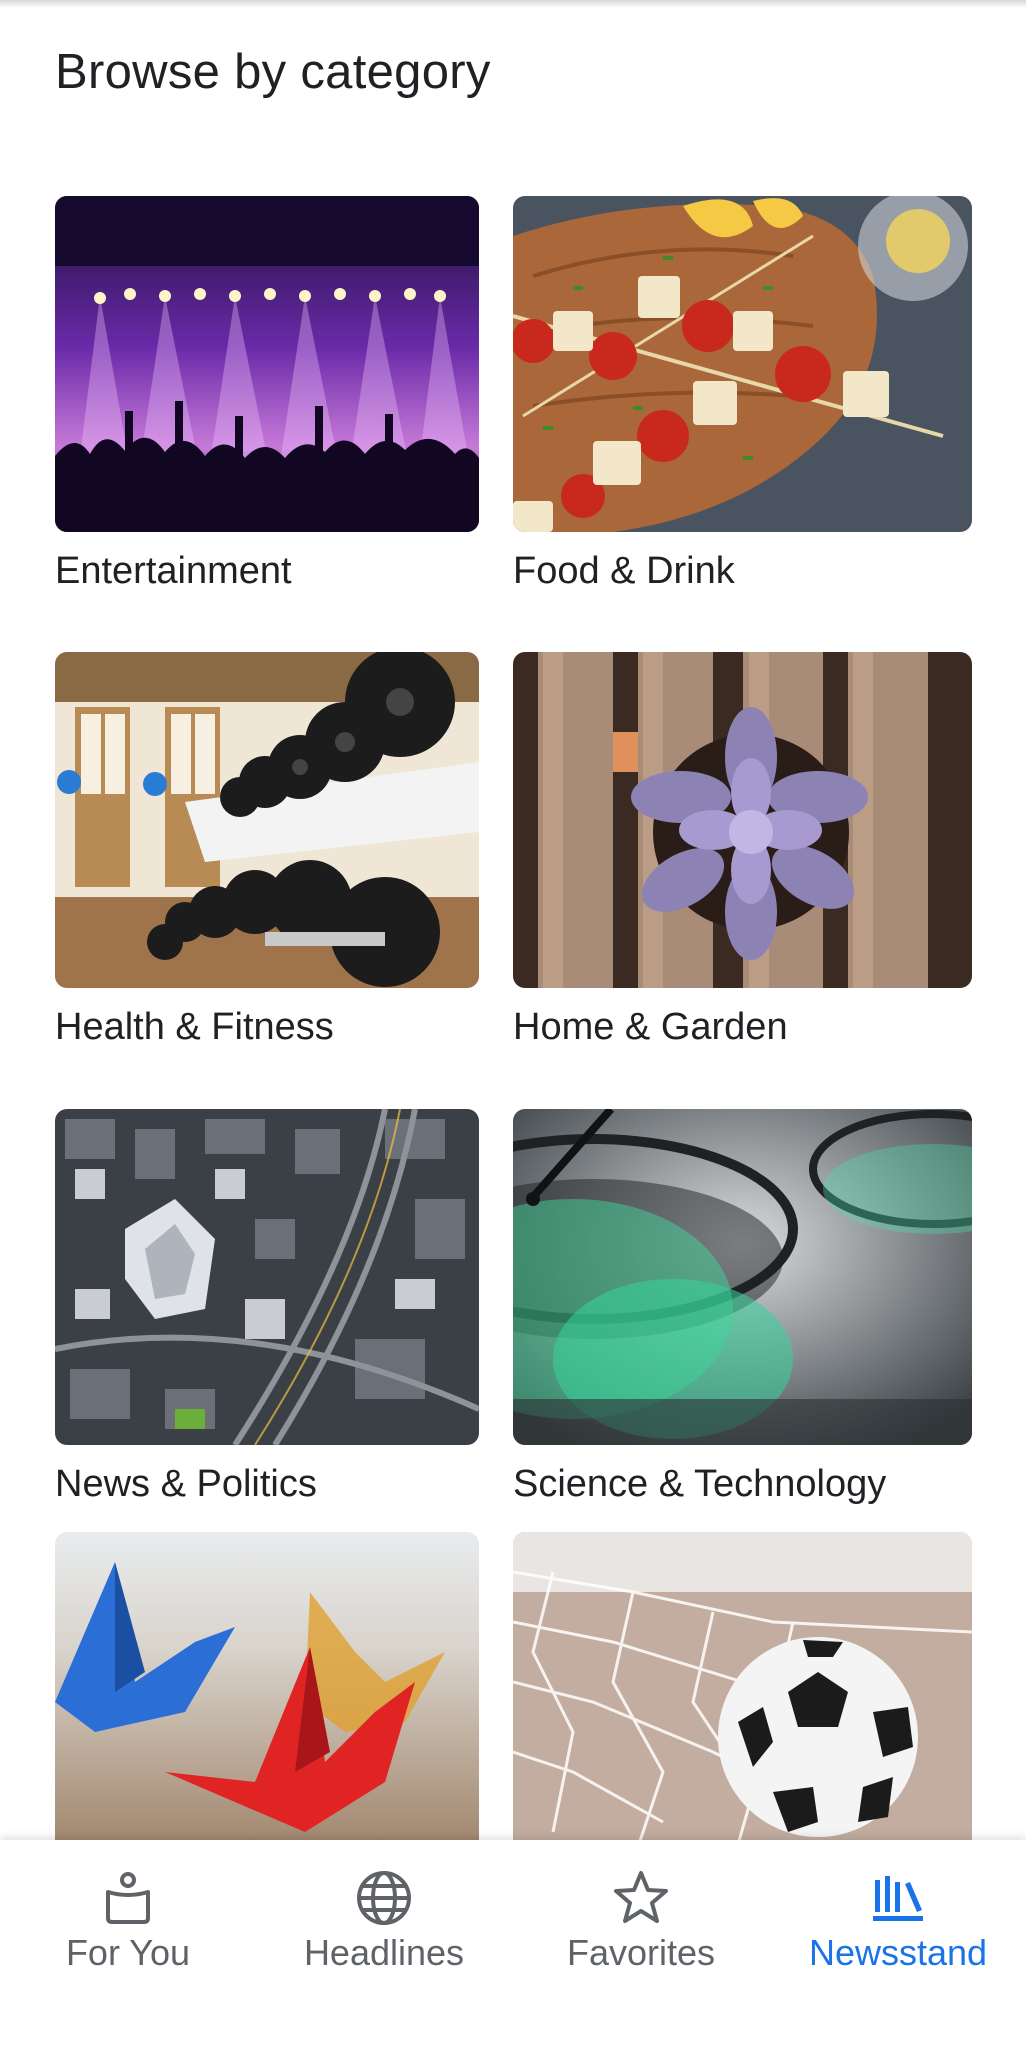  I want to click on nav-label: Headlines, so click(384, 1952).